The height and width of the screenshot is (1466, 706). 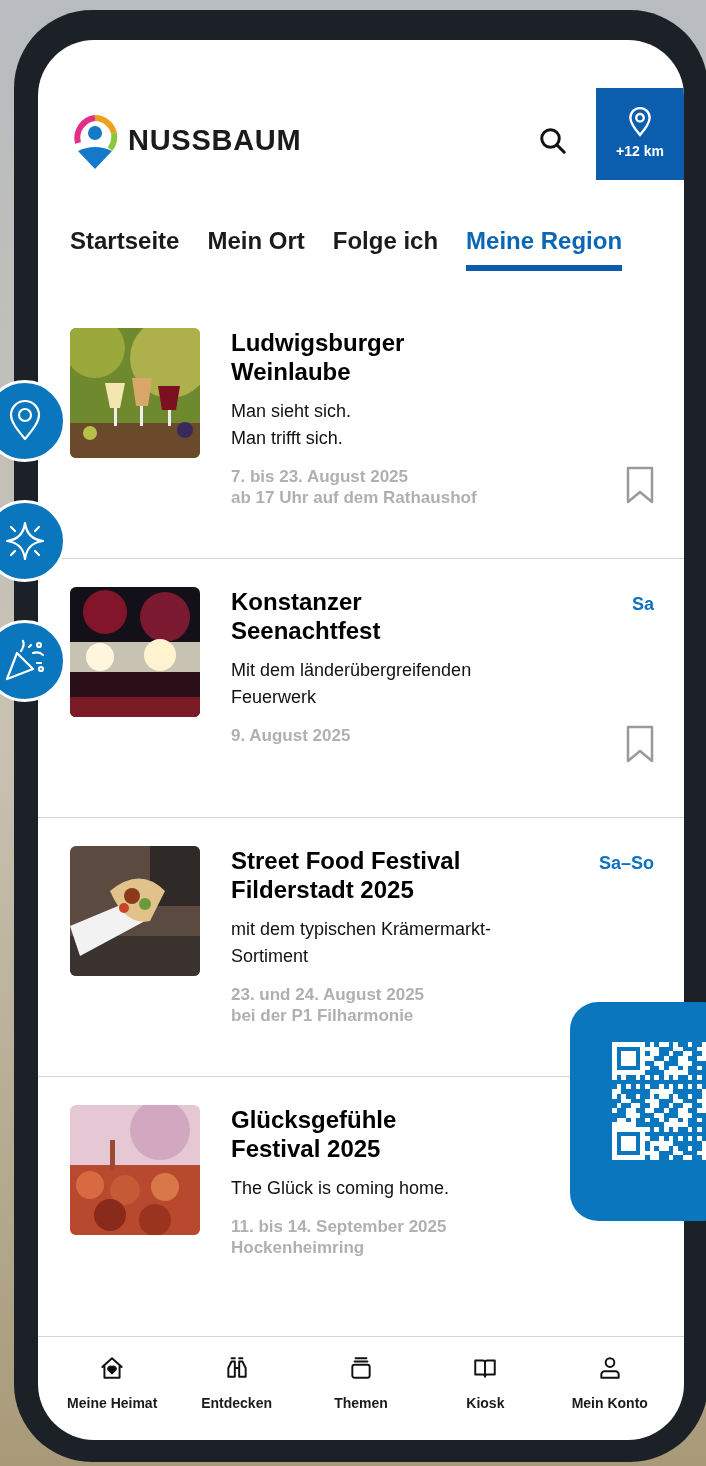 I want to click on event-description: Man sieht sich. Man trifft sich., so click(x=292, y=425).